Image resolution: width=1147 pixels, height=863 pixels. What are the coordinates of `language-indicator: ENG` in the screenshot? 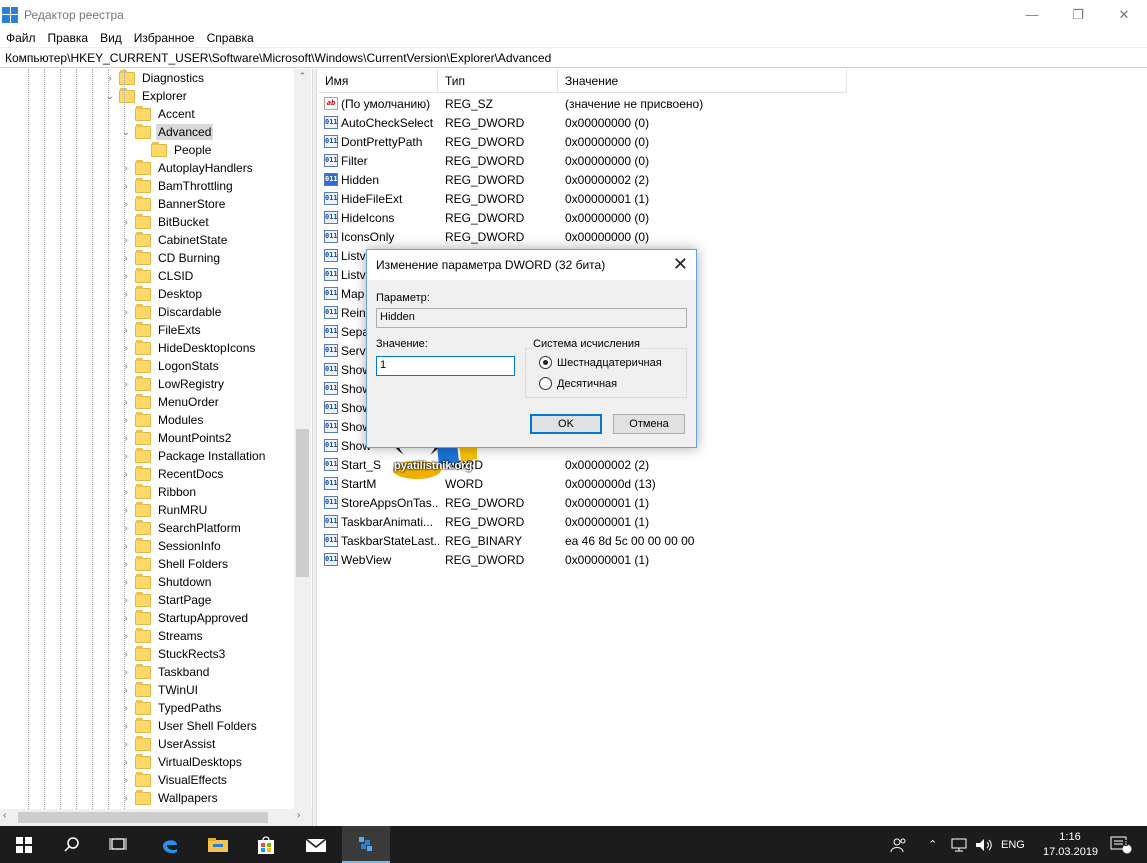 It's located at (1013, 844).